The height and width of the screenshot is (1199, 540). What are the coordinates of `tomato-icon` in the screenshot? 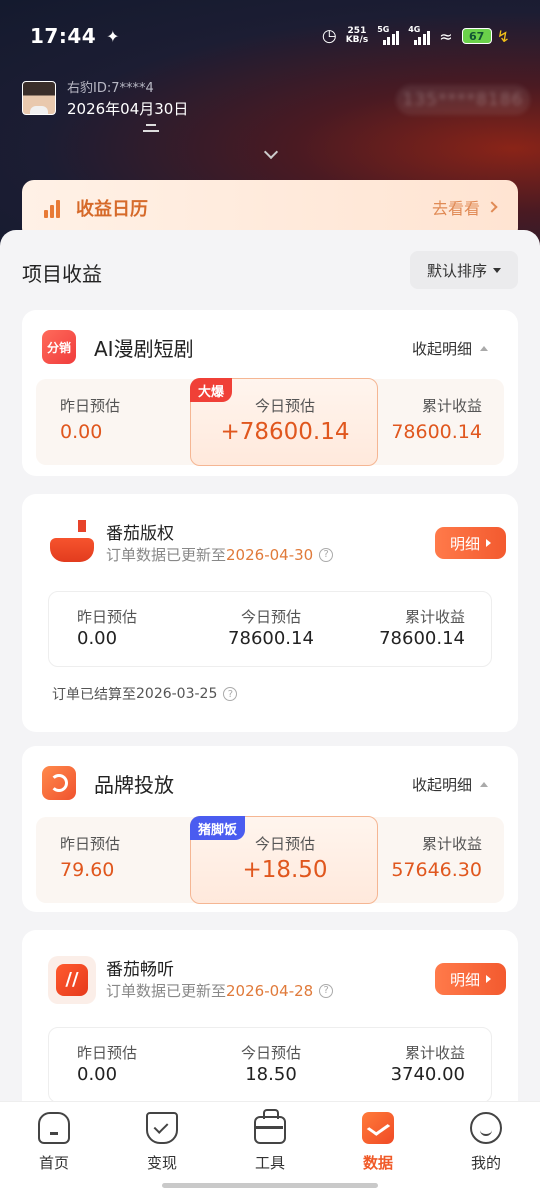 It's located at (72, 544).